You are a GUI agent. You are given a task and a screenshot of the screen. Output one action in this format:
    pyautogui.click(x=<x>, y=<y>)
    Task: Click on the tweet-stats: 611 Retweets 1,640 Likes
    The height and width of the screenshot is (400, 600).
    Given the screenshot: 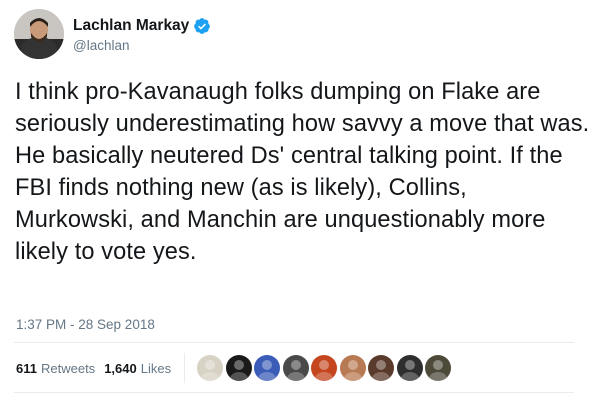 What is the action you would take?
    pyautogui.click(x=235, y=368)
    